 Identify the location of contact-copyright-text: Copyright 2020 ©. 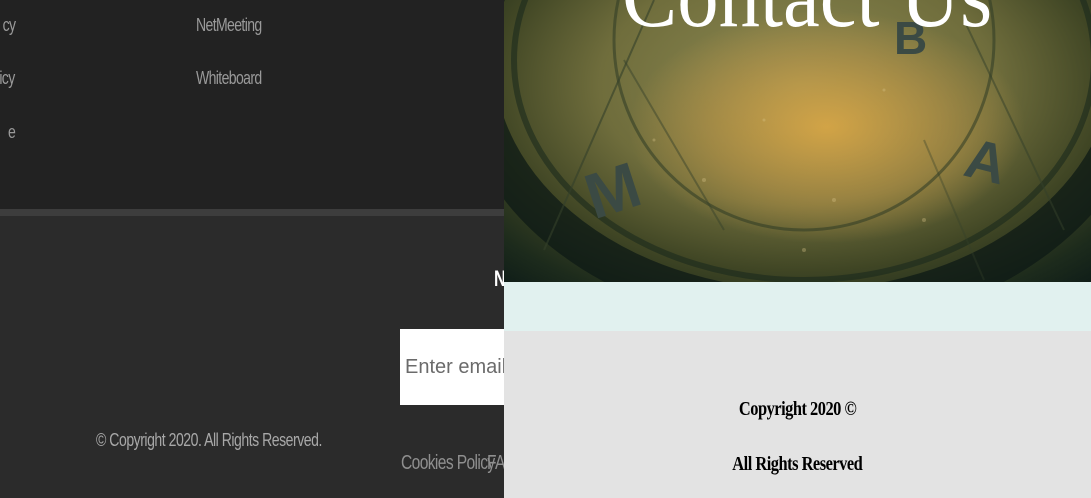
(797, 409).